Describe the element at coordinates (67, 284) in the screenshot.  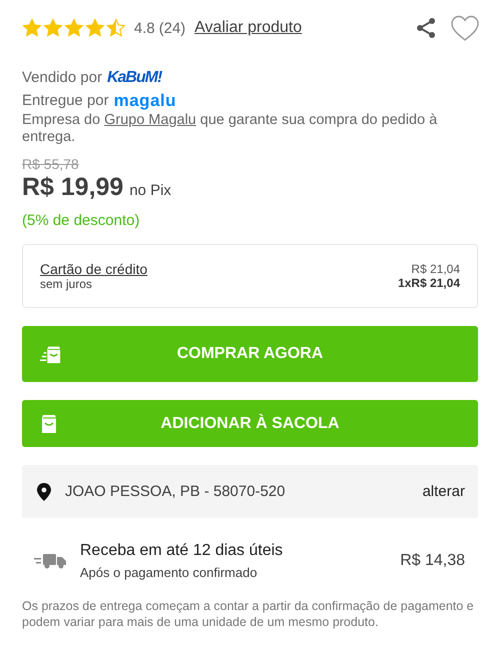
I see `interest-note: sem juros` at that location.